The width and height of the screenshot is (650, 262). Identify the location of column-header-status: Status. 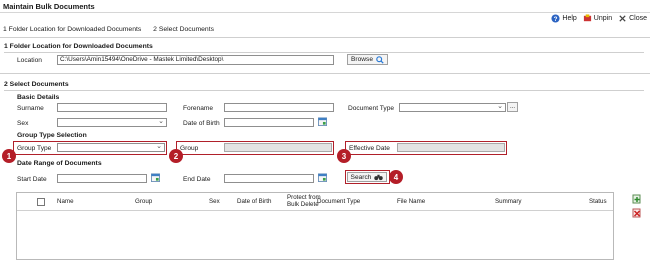
(598, 202).